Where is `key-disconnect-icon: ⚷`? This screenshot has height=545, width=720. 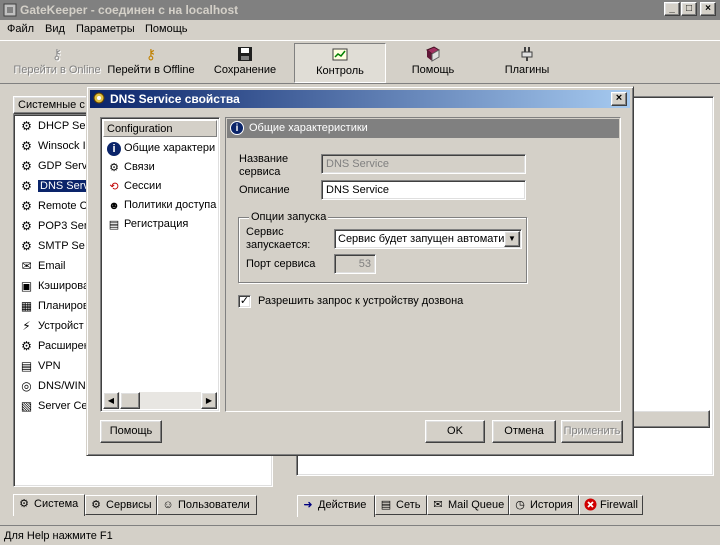 key-disconnect-icon: ⚷ is located at coordinates (151, 54).